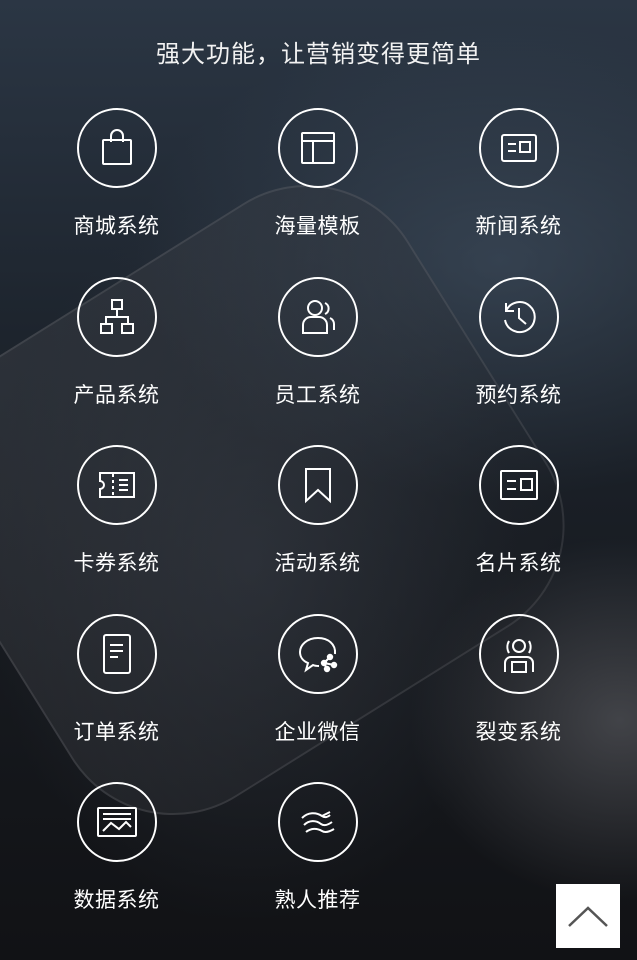  What do you see at coordinates (116, 653) in the screenshot?
I see `order-document-icon` at bounding box center [116, 653].